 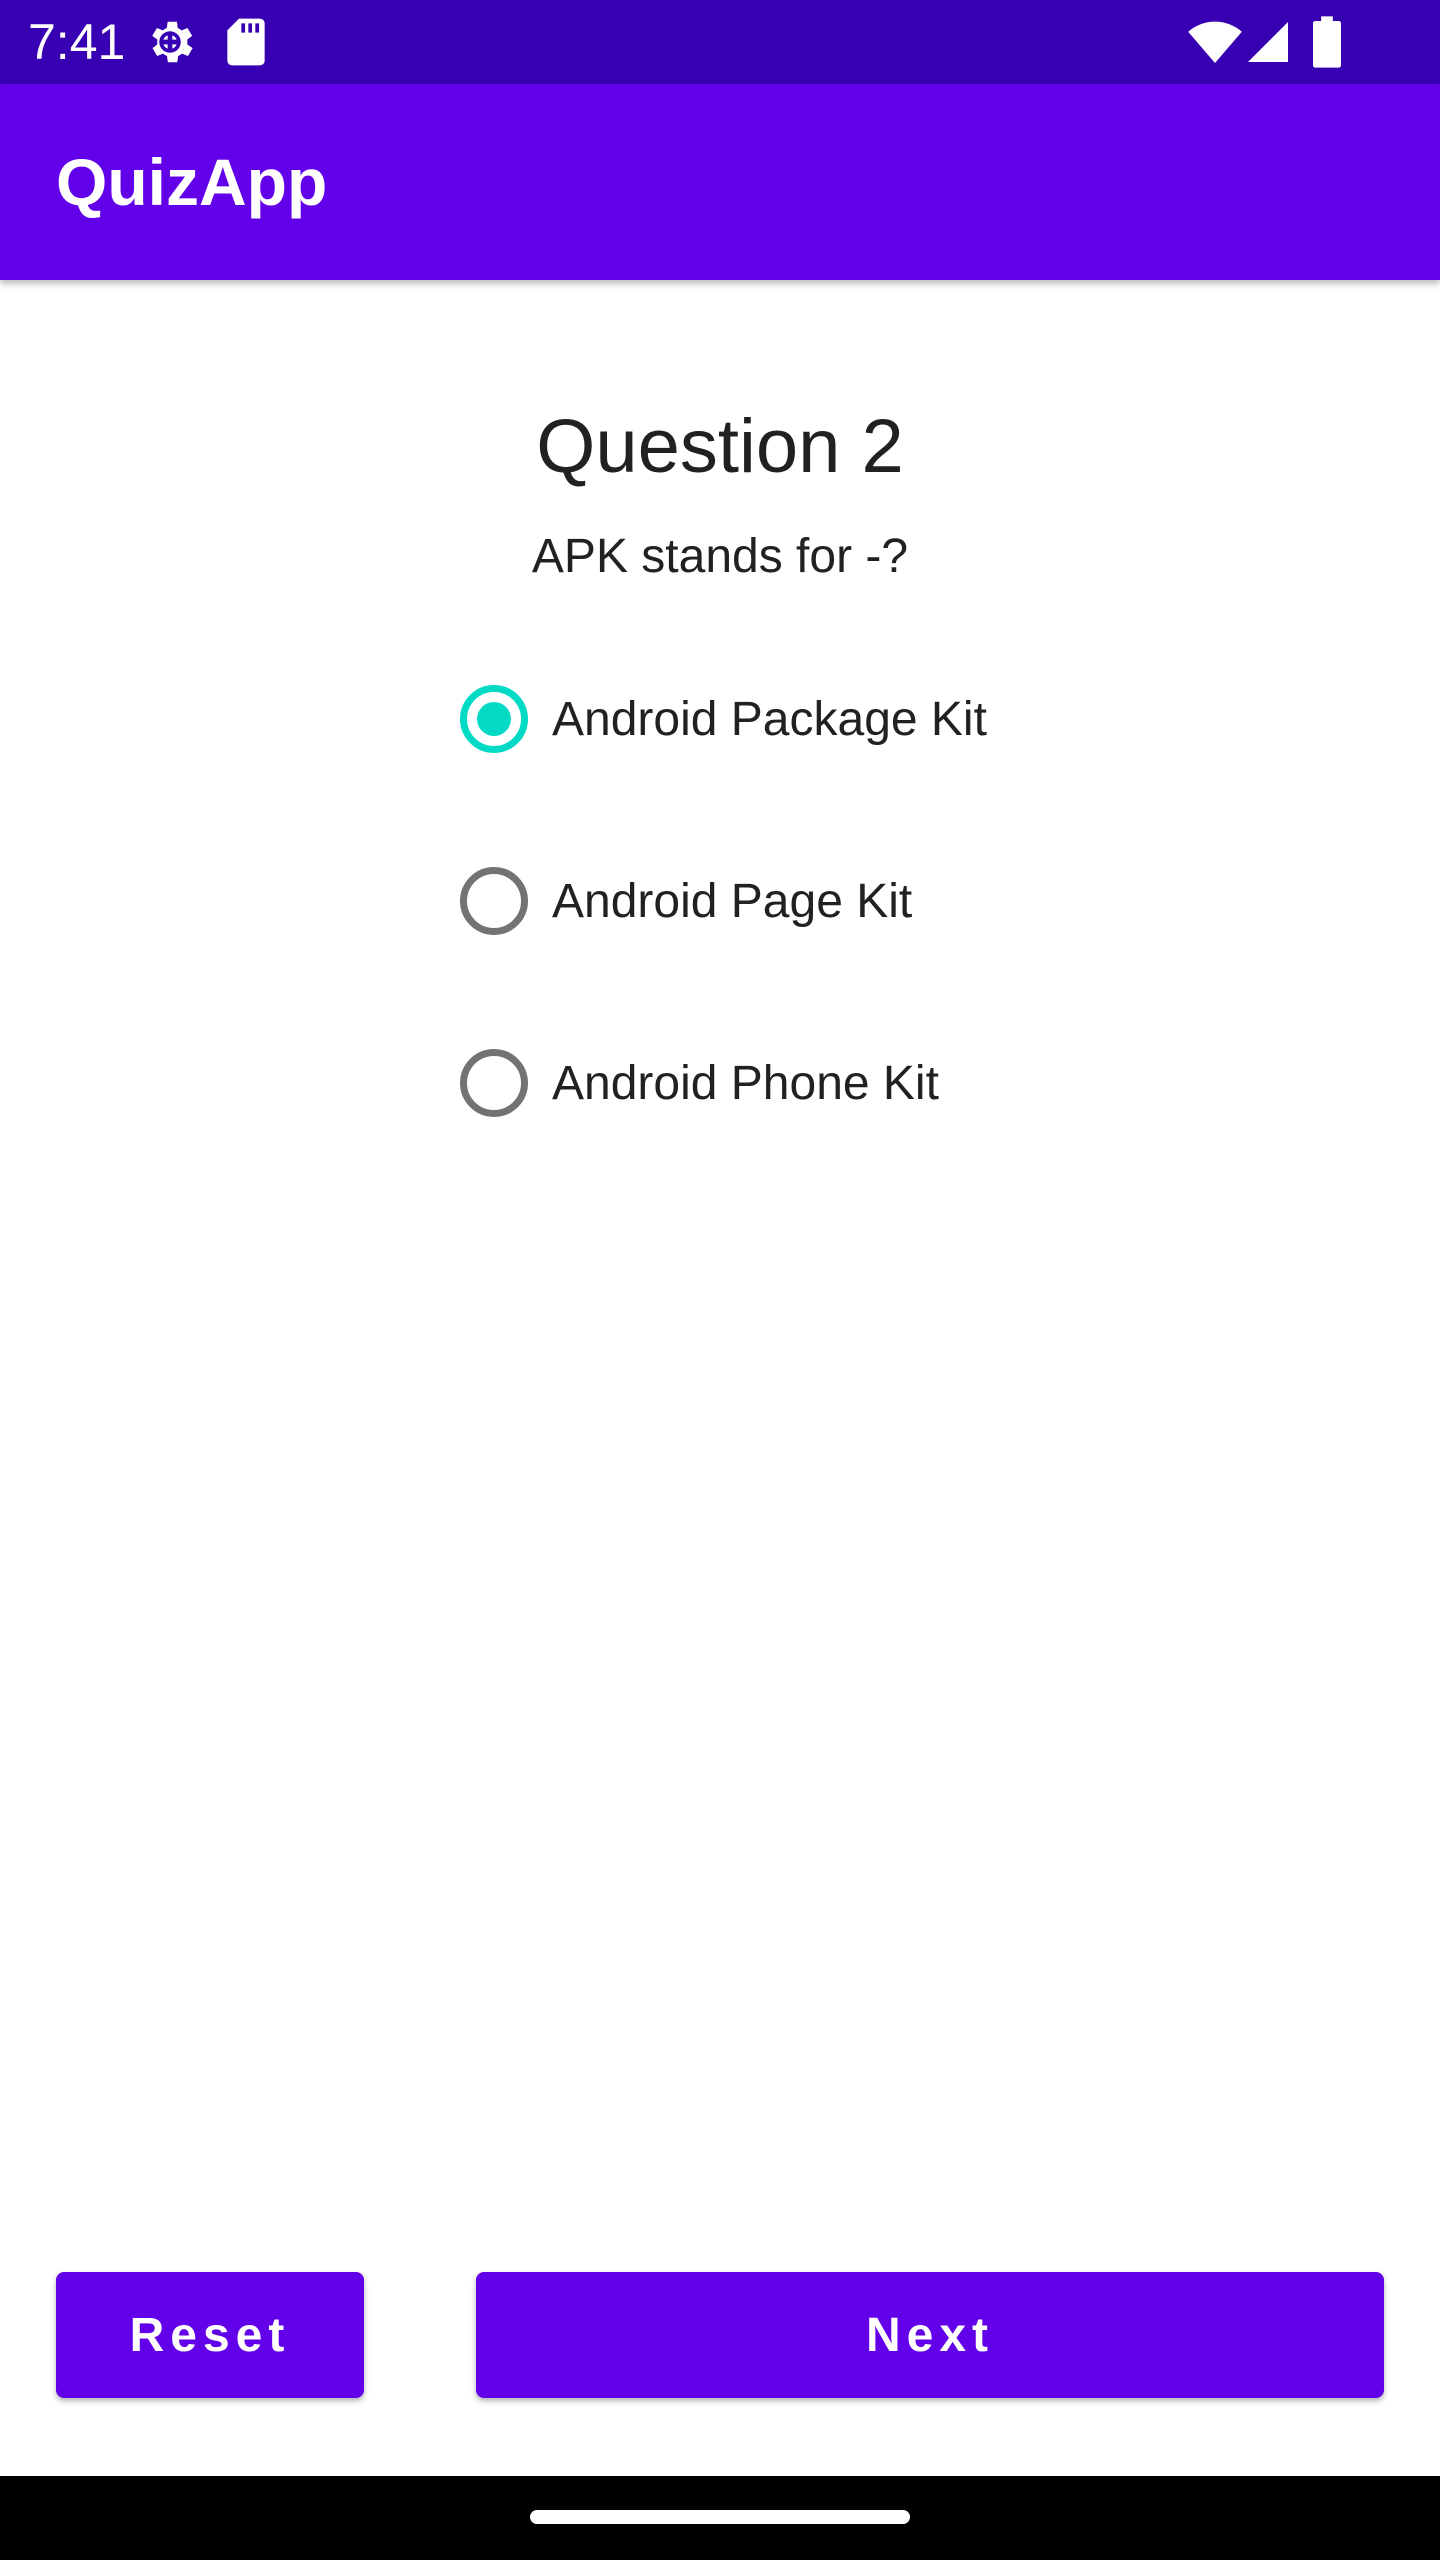 What do you see at coordinates (720, 42) in the screenshot?
I see `status-bar: 7:41` at bounding box center [720, 42].